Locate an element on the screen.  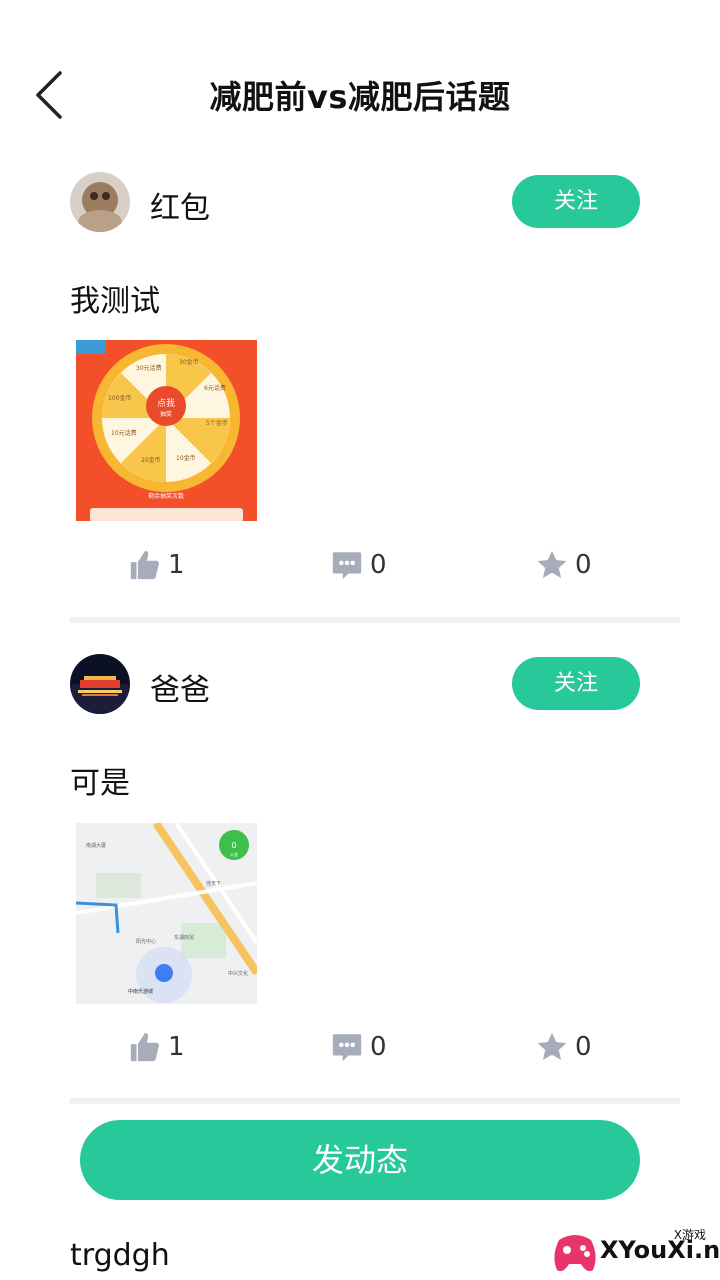
svg-text: 30元话费 is located at coordinates (149, 368).